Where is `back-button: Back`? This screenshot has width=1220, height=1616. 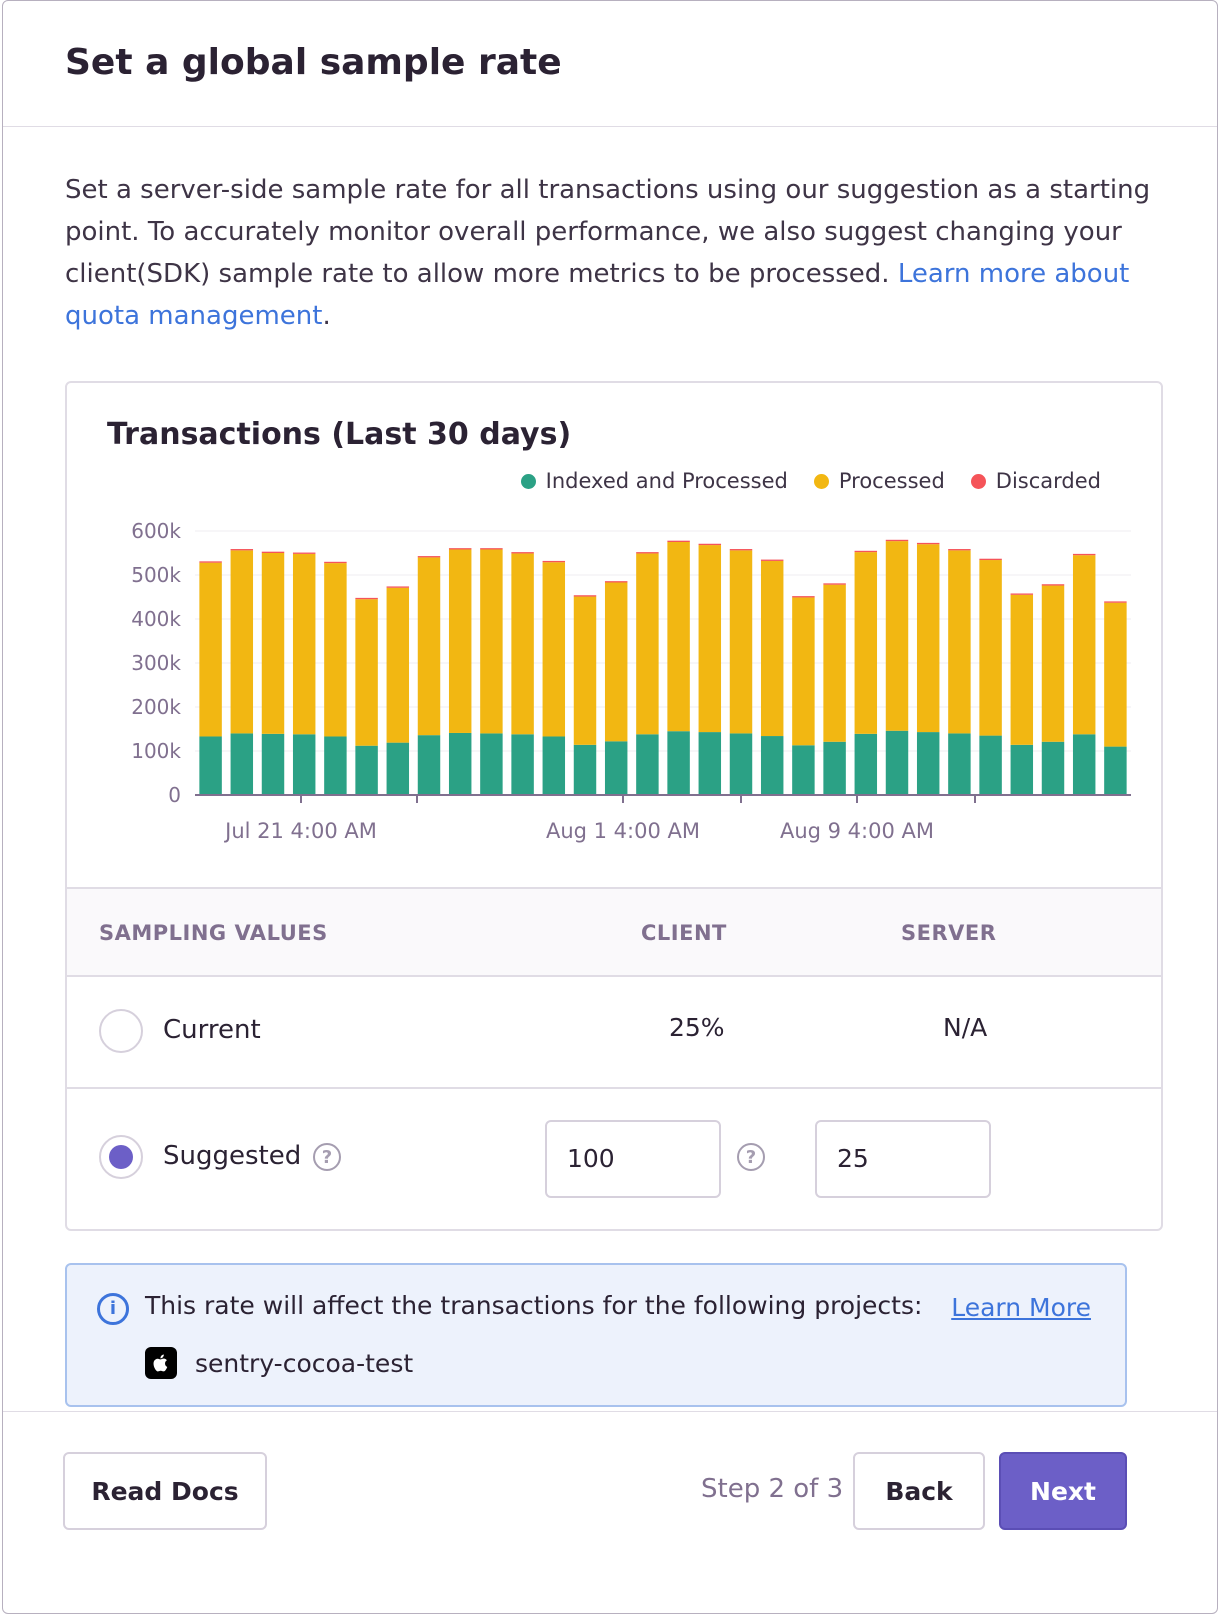 back-button: Back is located at coordinates (919, 1491).